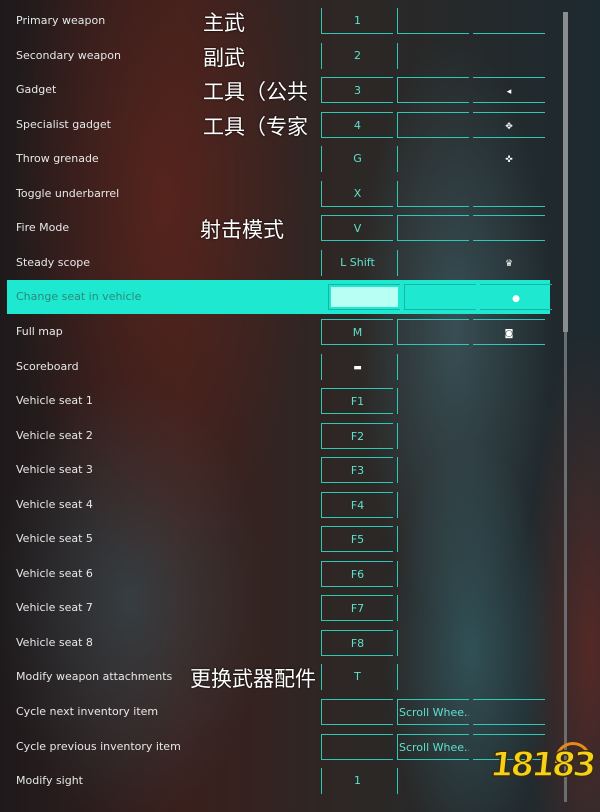 This screenshot has width=600, height=812. I want to click on key-slot-controller: ◙, so click(509, 331).